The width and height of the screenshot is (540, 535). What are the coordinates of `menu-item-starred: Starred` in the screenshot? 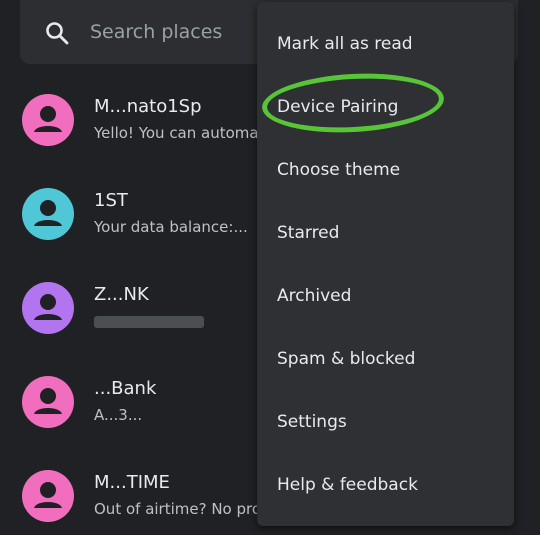 It's located at (385, 232).